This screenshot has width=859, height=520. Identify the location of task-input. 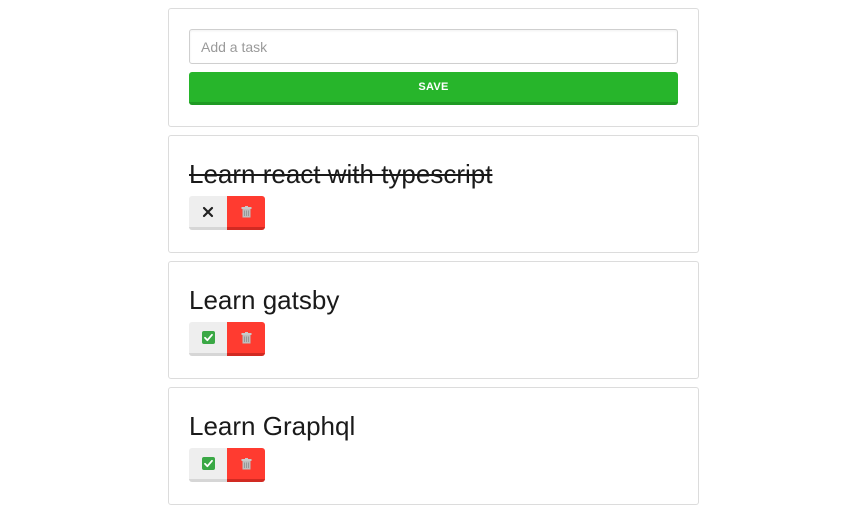
(433, 46).